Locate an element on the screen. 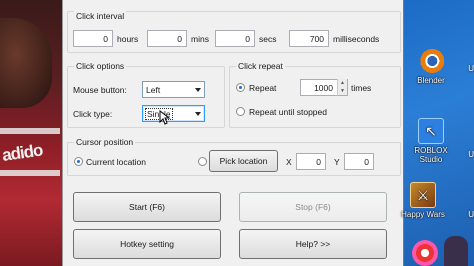  secs-label: secs is located at coordinates (268, 39).